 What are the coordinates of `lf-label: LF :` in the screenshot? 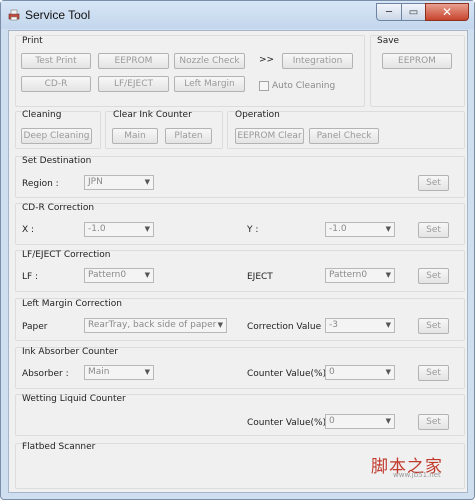 It's located at (30, 277).